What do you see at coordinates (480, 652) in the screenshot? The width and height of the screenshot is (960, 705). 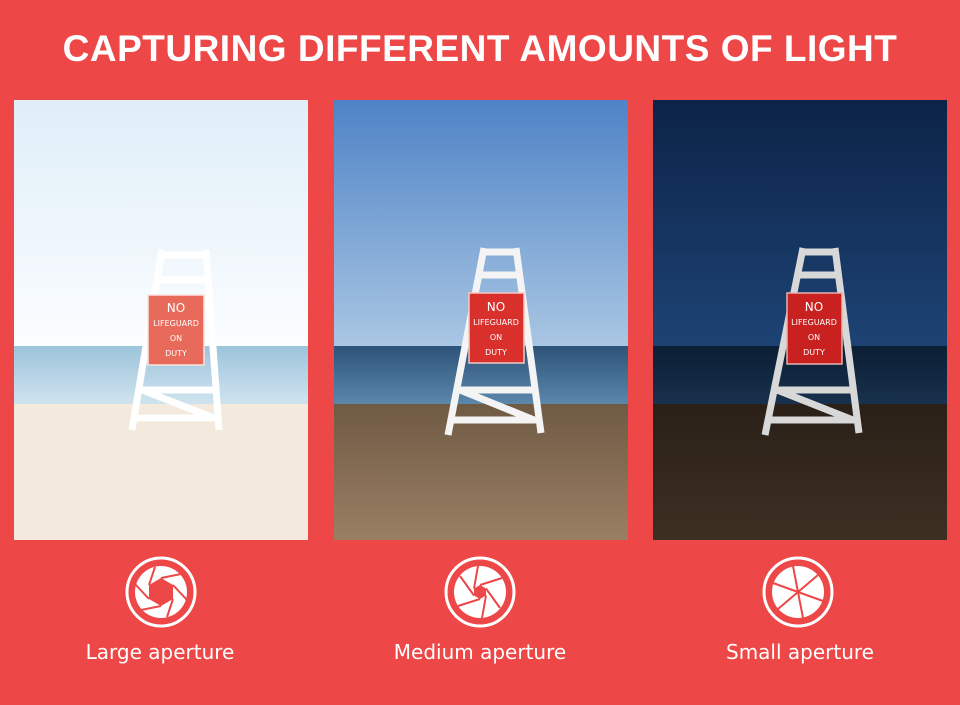 I see `label-medium-aperture: Medium aperture` at bounding box center [480, 652].